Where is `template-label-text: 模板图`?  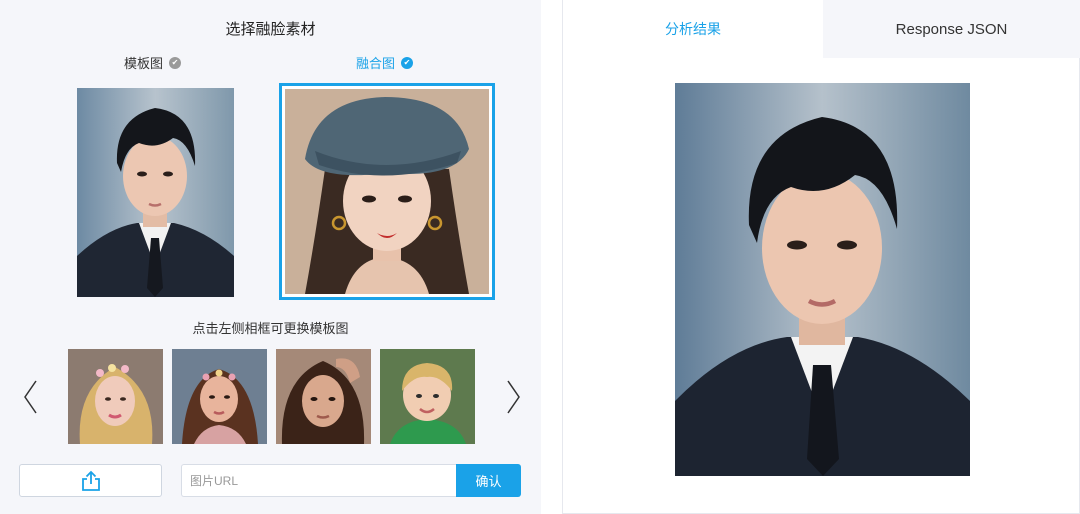
template-label-text: 模板图 is located at coordinates (144, 64).